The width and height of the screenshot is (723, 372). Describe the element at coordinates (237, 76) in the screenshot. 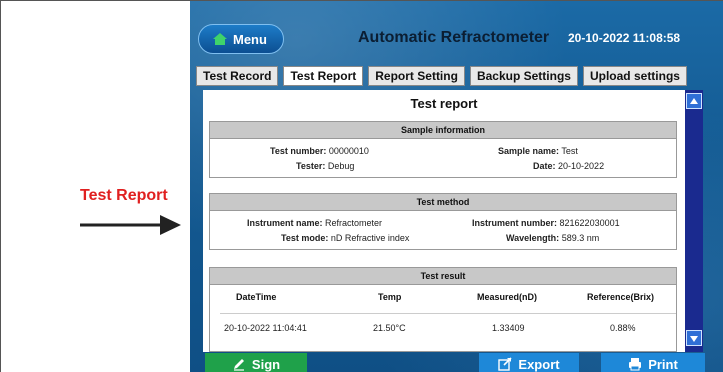

I see `tab-test-record: Test Record` at that location.